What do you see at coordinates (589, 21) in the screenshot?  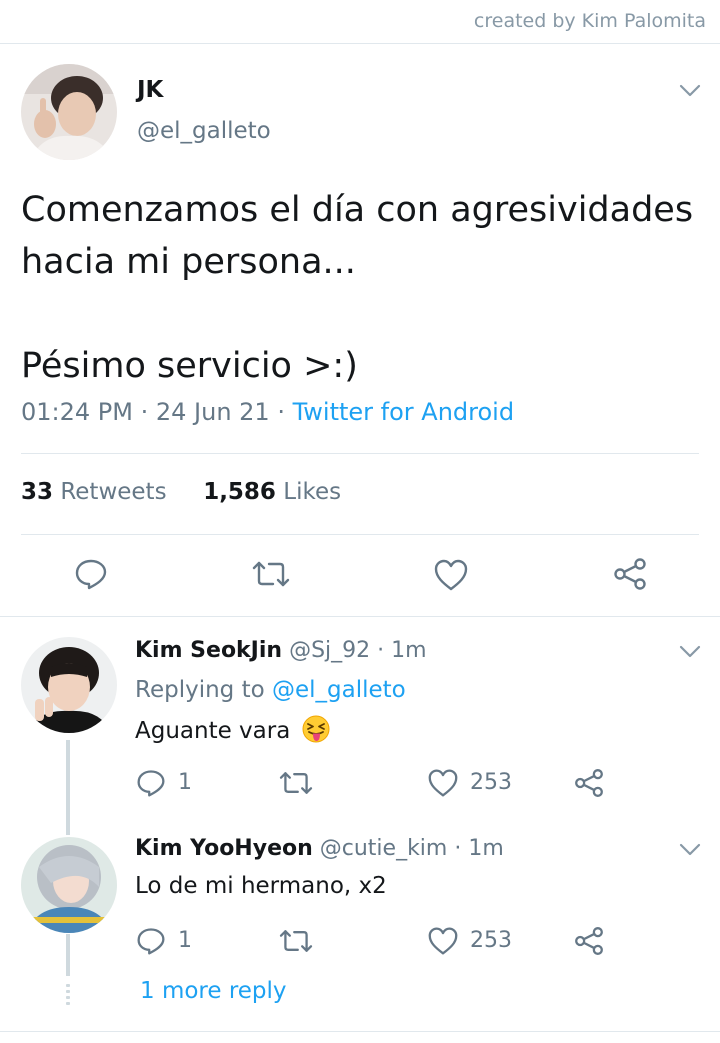 I see `credit-text: created by Kim Palomita` at bounding box center [589, 21].